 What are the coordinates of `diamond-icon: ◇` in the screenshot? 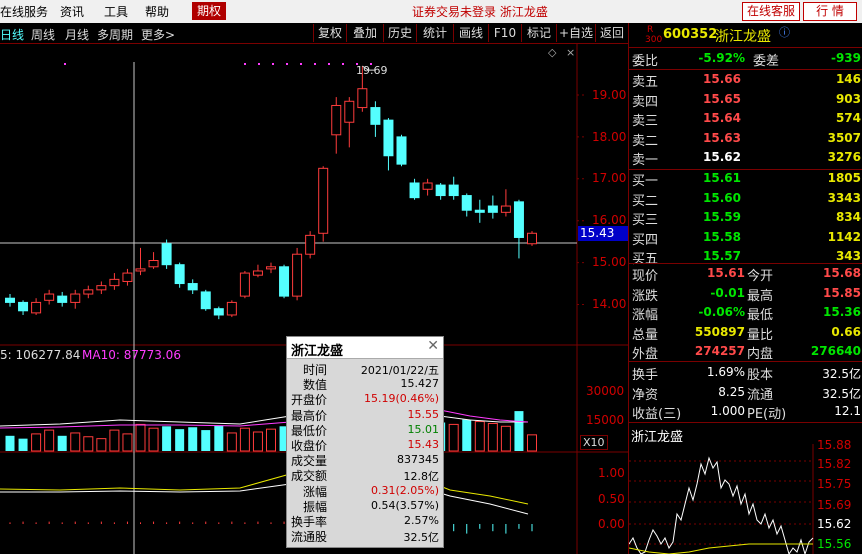 It's located at (552, 52).